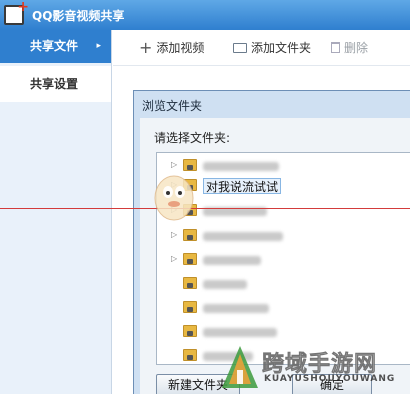 The image size is (410, 394). What do you see at coordinates (78, 16) in the screenshot?
I see `window-title: QQ影音视频共享` at bounding box center [78, 16].